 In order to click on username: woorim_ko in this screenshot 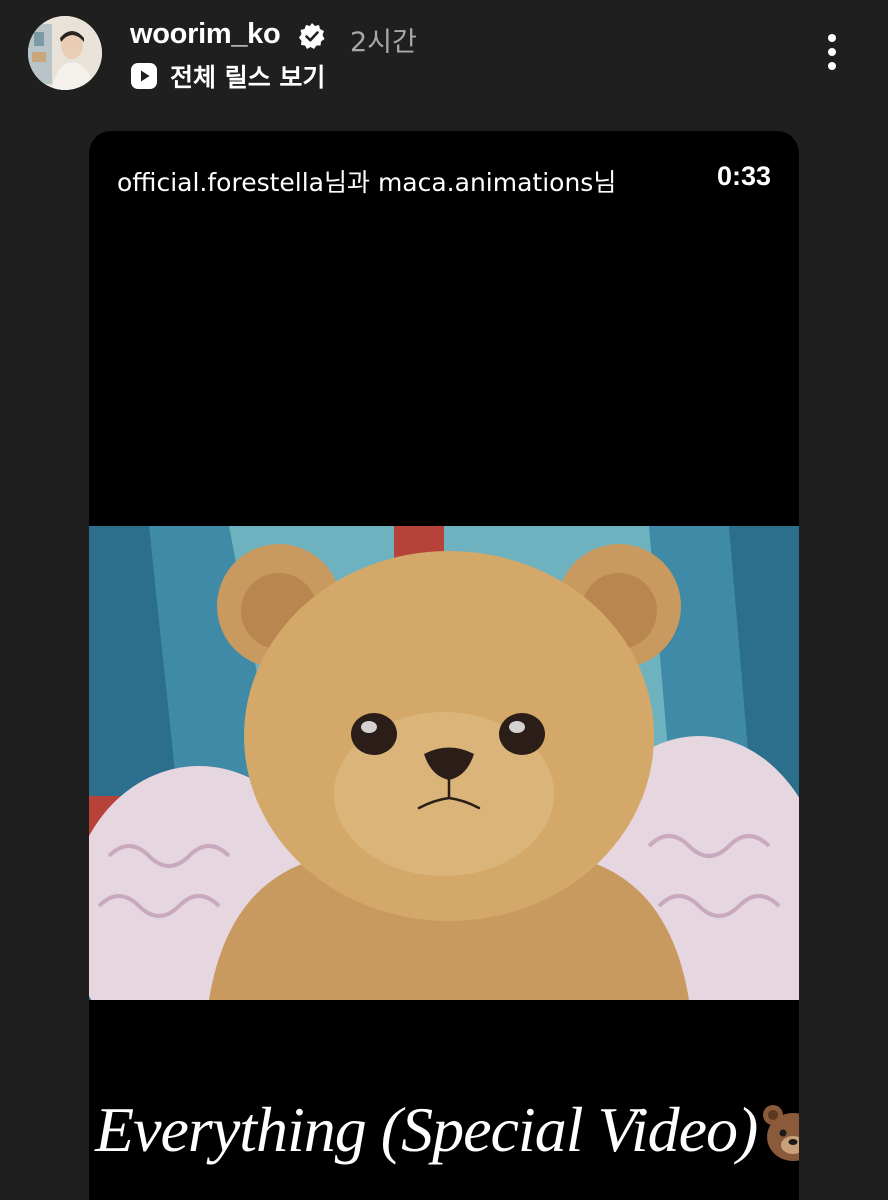, I will do `click(205, 34)`.